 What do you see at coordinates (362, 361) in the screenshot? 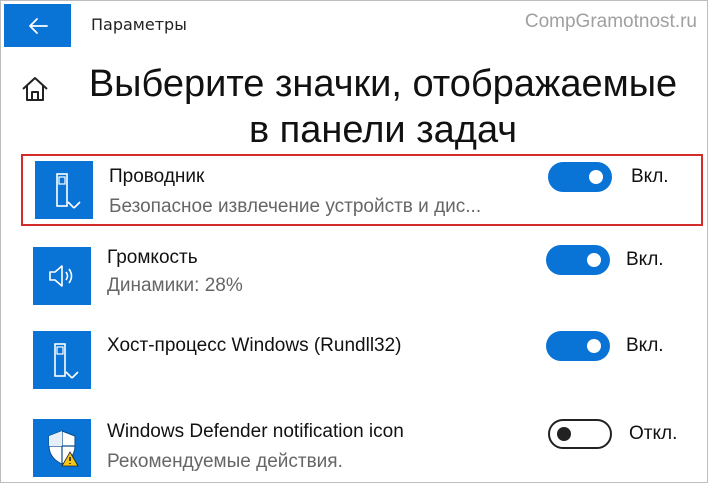
I see `list-item-rundll32: Хост-процесс Windows (Rundll32) Вкл.` at bounding box center [362, 361].